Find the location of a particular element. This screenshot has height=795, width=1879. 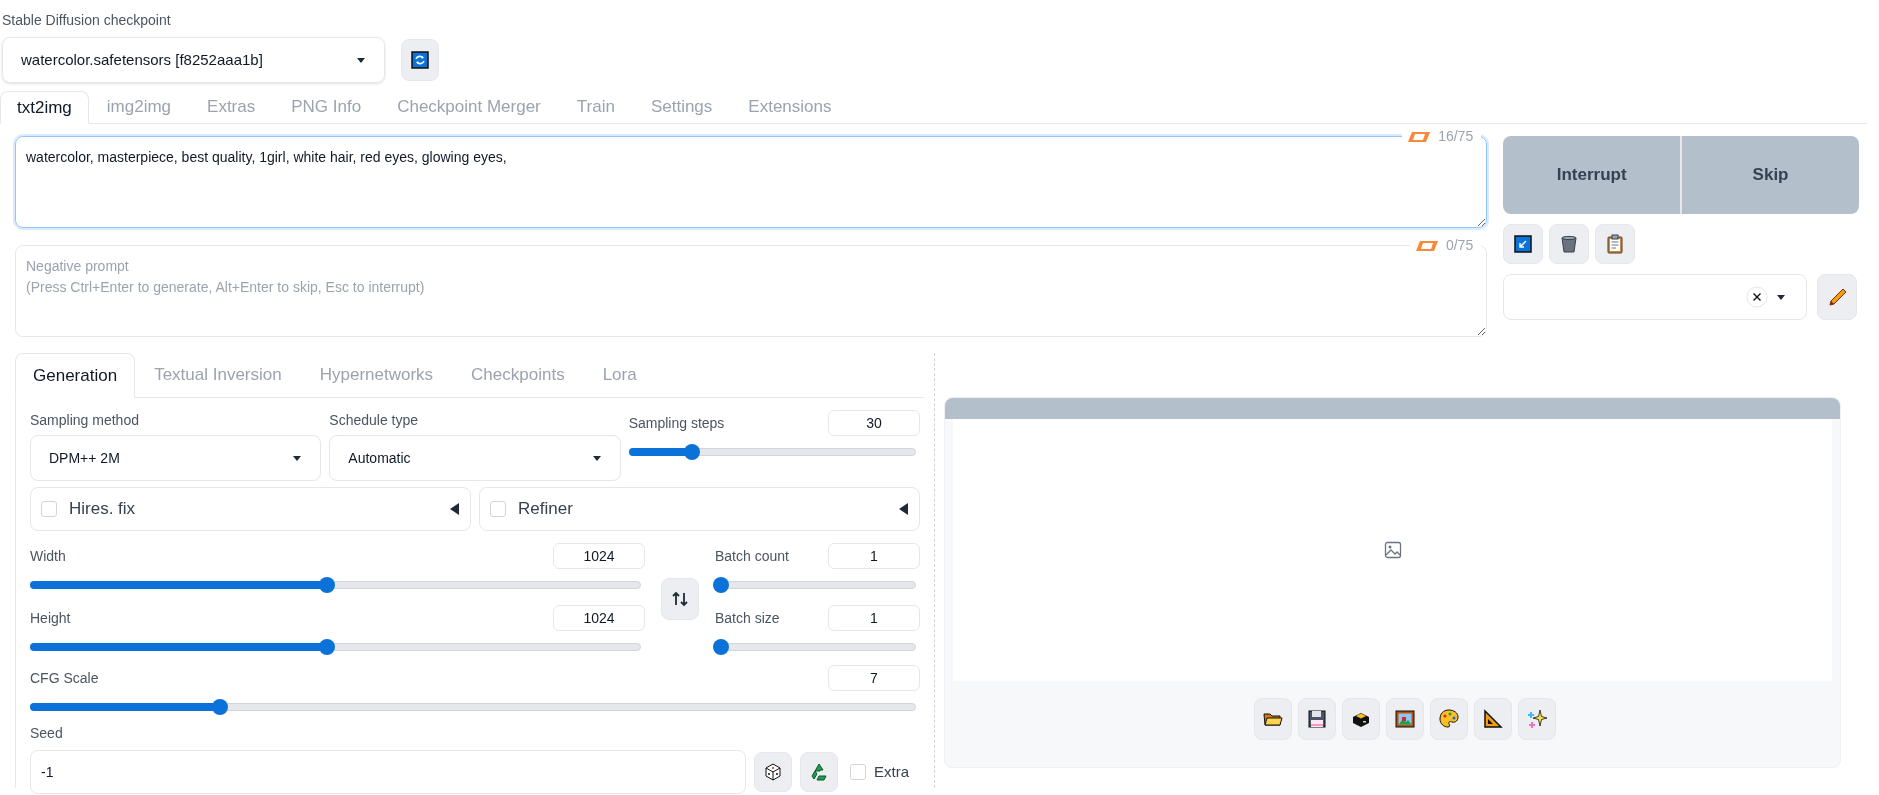

recycle-button is located at coordinates (819, 772).